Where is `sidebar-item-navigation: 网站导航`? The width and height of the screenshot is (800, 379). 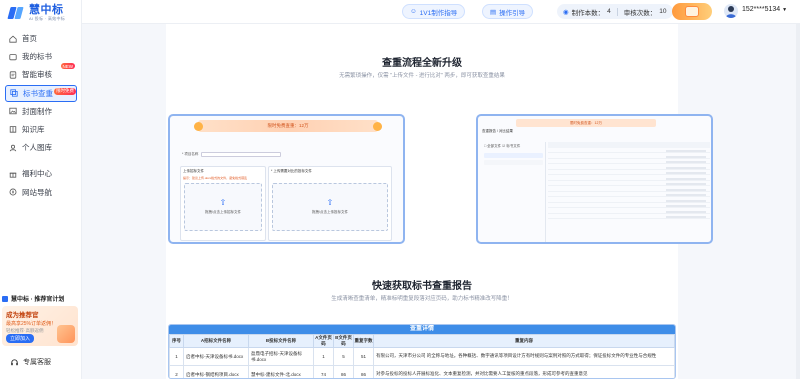
sidebar-item-navigation: 网站导航 is located at coordinates (41, 192).